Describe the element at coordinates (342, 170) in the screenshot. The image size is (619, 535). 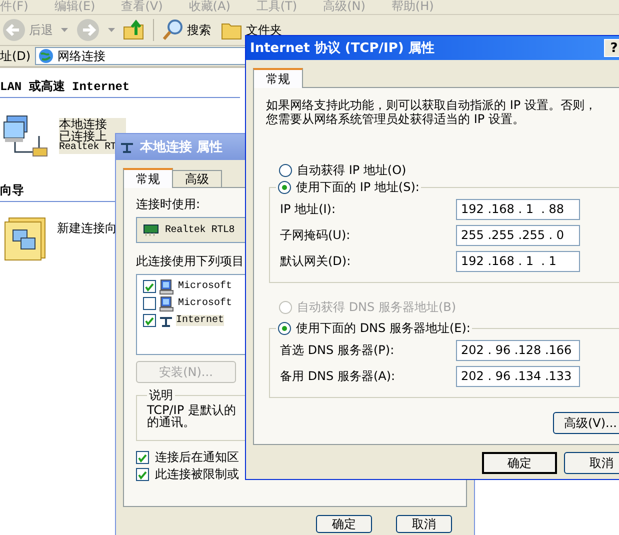
I see `radio-button: 自动获得 IP 地址(O)` at that location.